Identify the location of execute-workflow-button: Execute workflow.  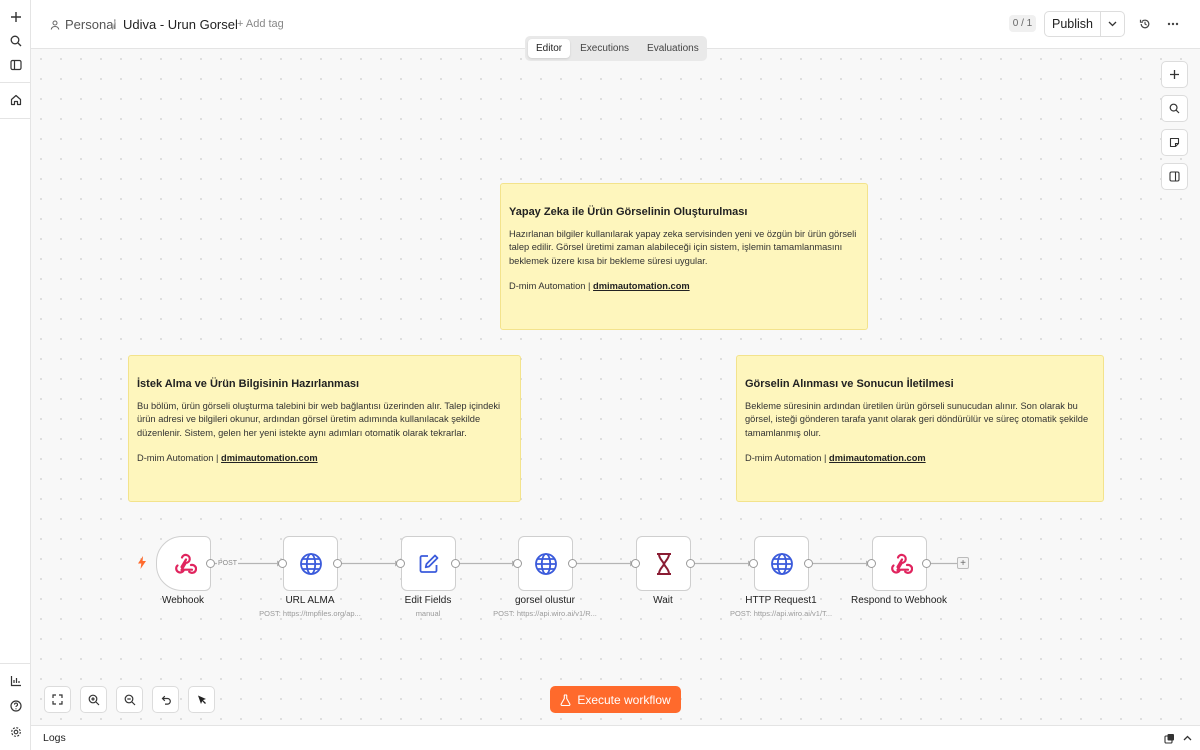
(615, 699).